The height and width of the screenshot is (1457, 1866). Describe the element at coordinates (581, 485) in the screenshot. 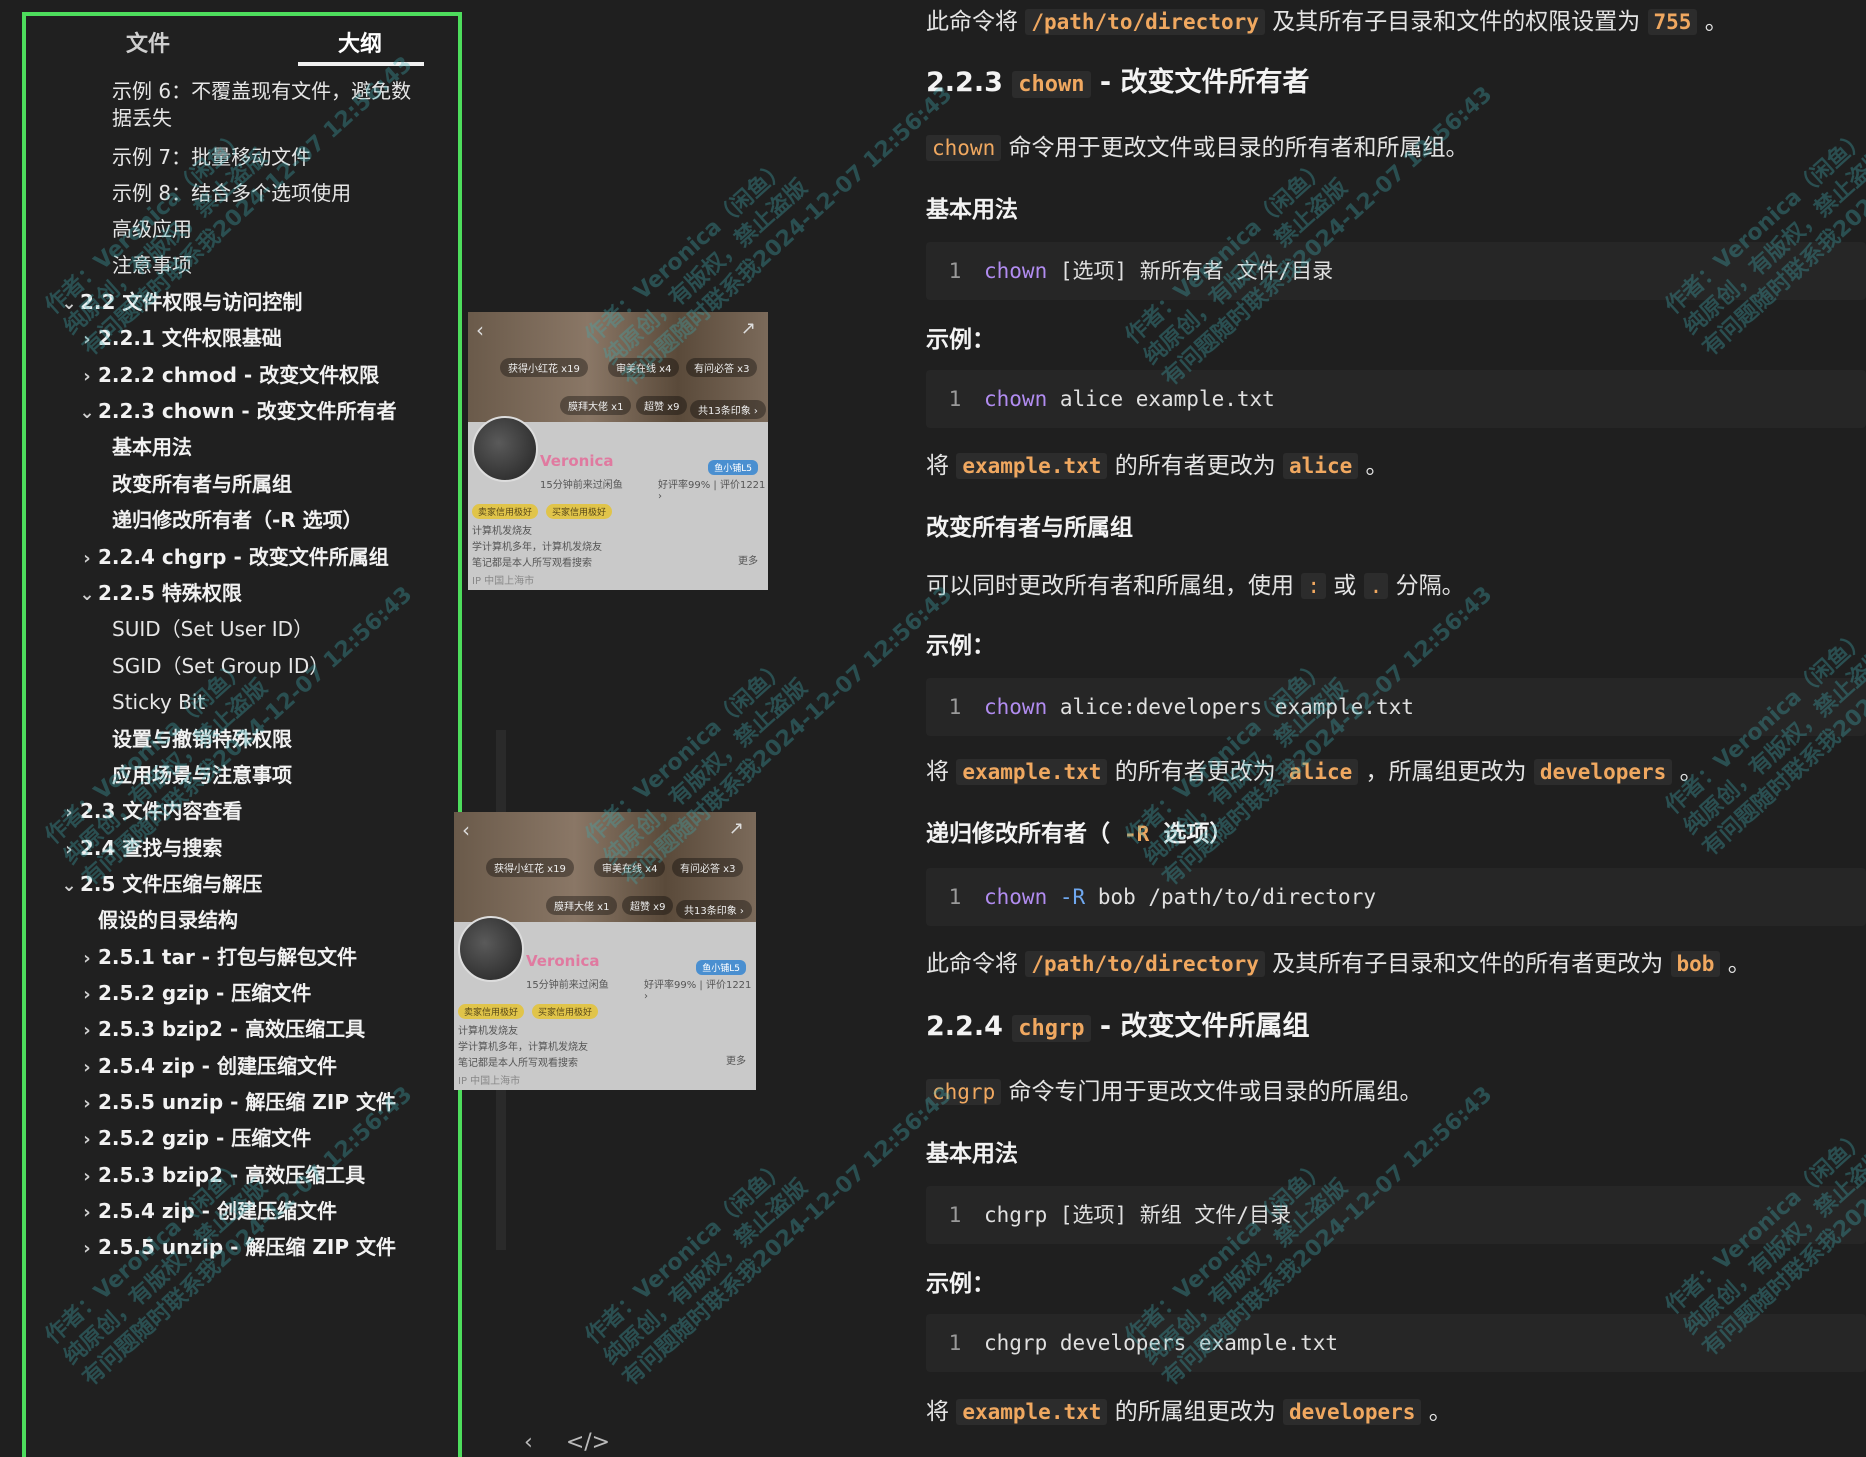

I see `profile-subtitle: 15分钟前来过闲鱼` at that location.